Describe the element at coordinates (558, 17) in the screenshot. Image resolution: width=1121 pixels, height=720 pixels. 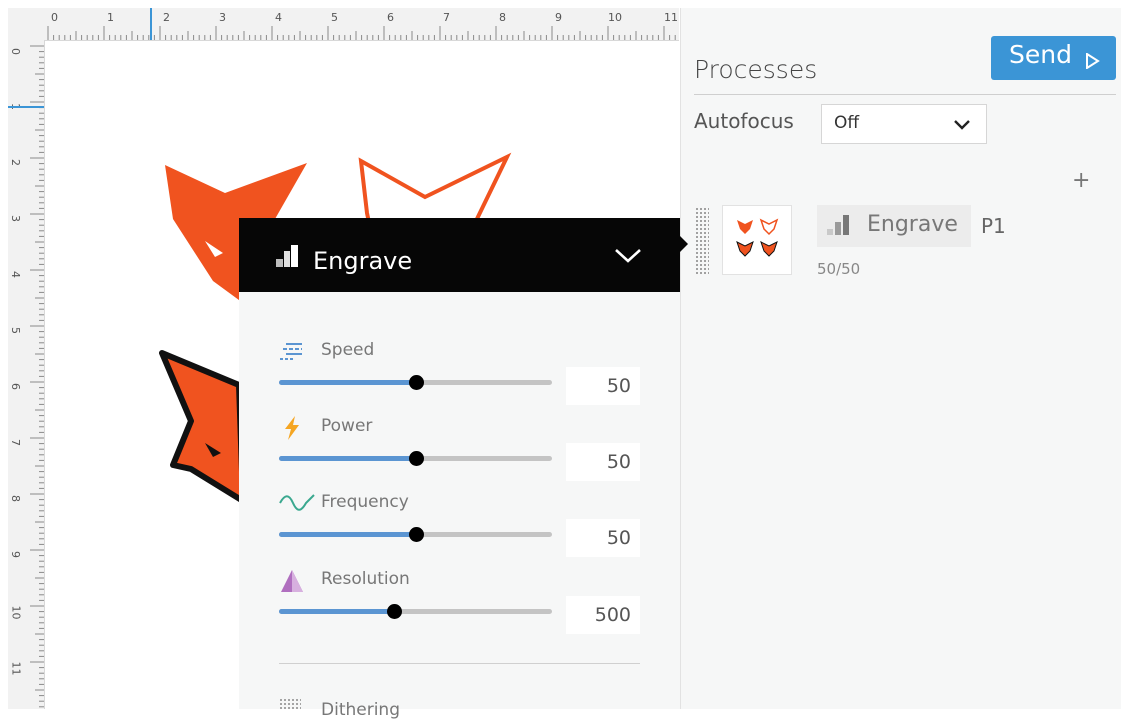
I see `ruler-top-number: 9` at that location.